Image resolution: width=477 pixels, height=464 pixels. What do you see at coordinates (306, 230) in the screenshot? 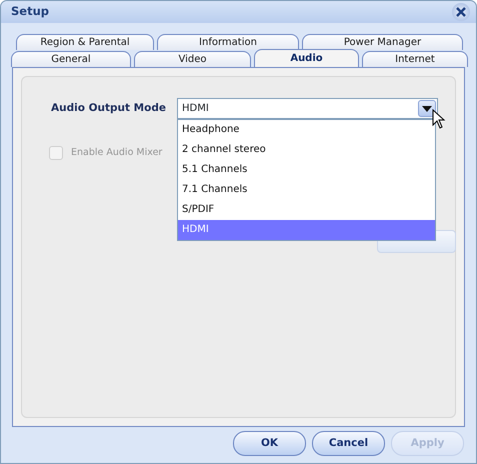
I see `dropdown-option: HDMI` at bounding box center [306, 230].